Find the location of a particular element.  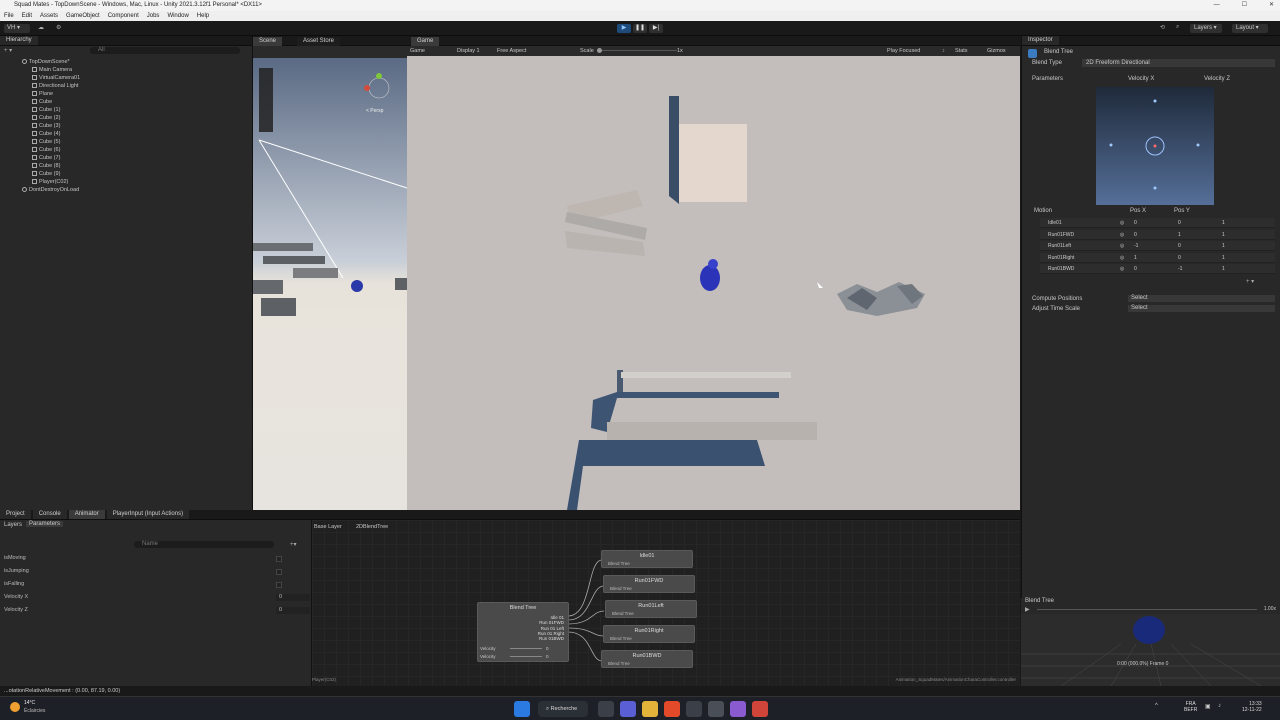

hierarchy-item: Cube (9) is located at coordinates (126, 174).